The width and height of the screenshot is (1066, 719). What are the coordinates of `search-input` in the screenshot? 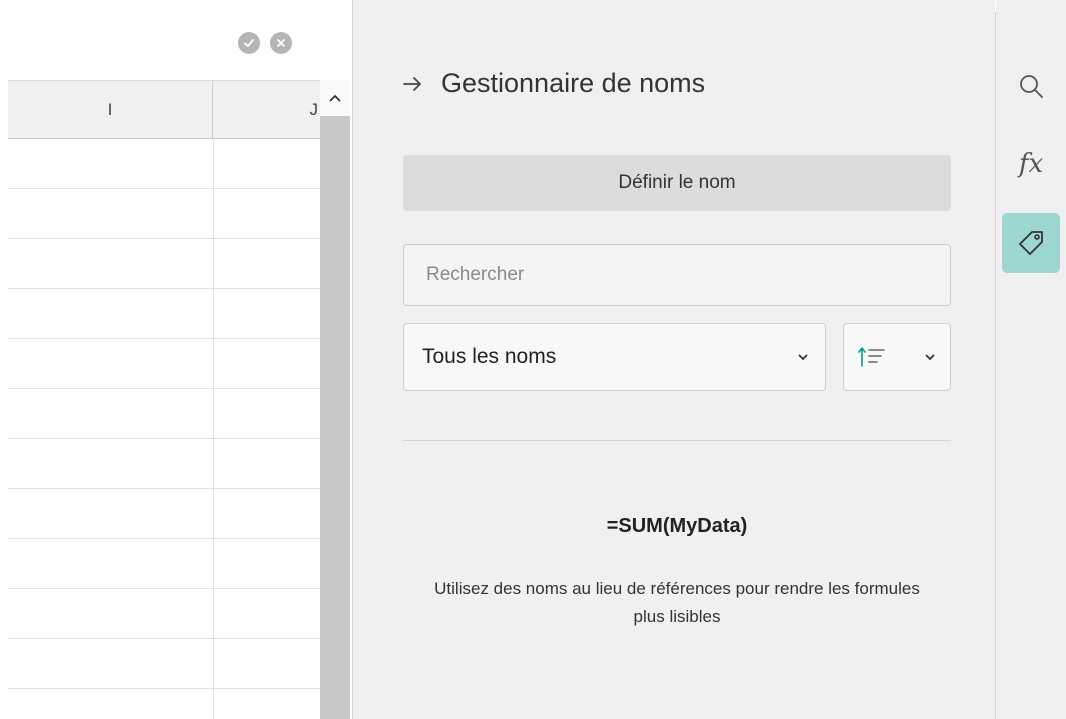 It's located at (677, 275).